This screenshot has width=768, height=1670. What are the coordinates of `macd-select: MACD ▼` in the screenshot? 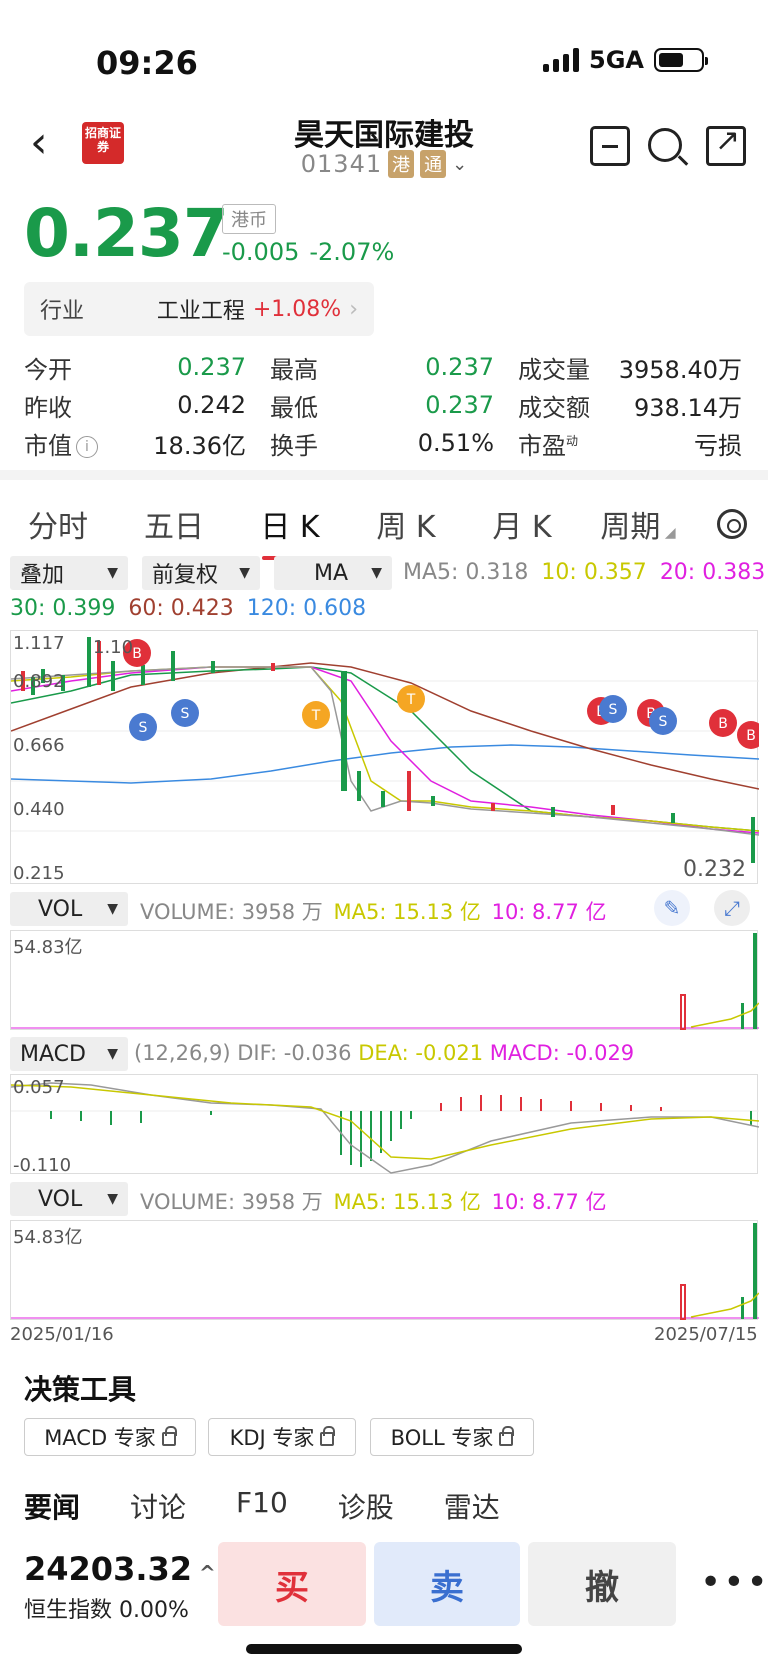 It's located at (69, 1054).